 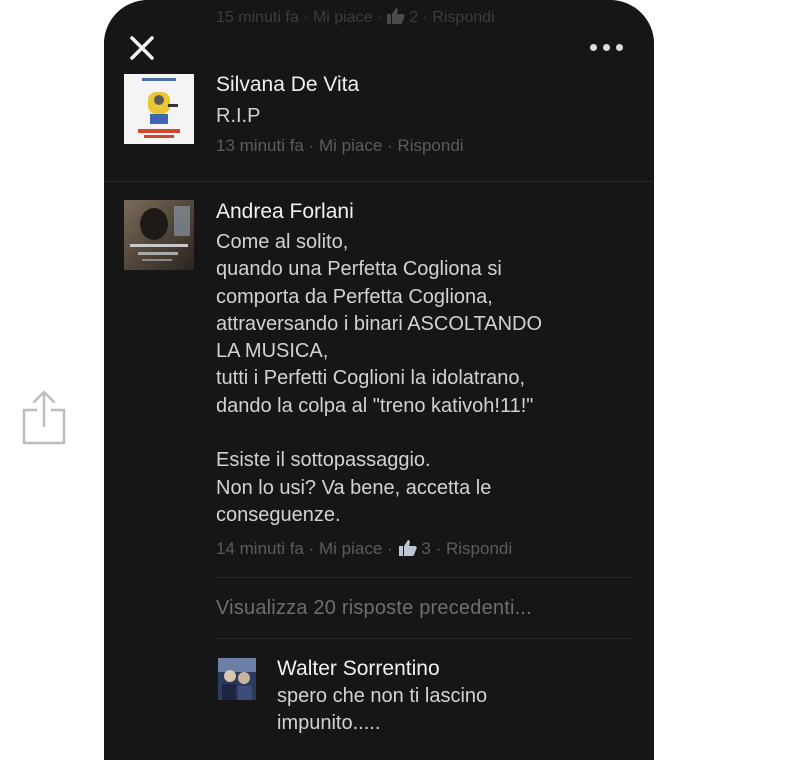 I want to click on share-icon, so click(x=44, y=417).